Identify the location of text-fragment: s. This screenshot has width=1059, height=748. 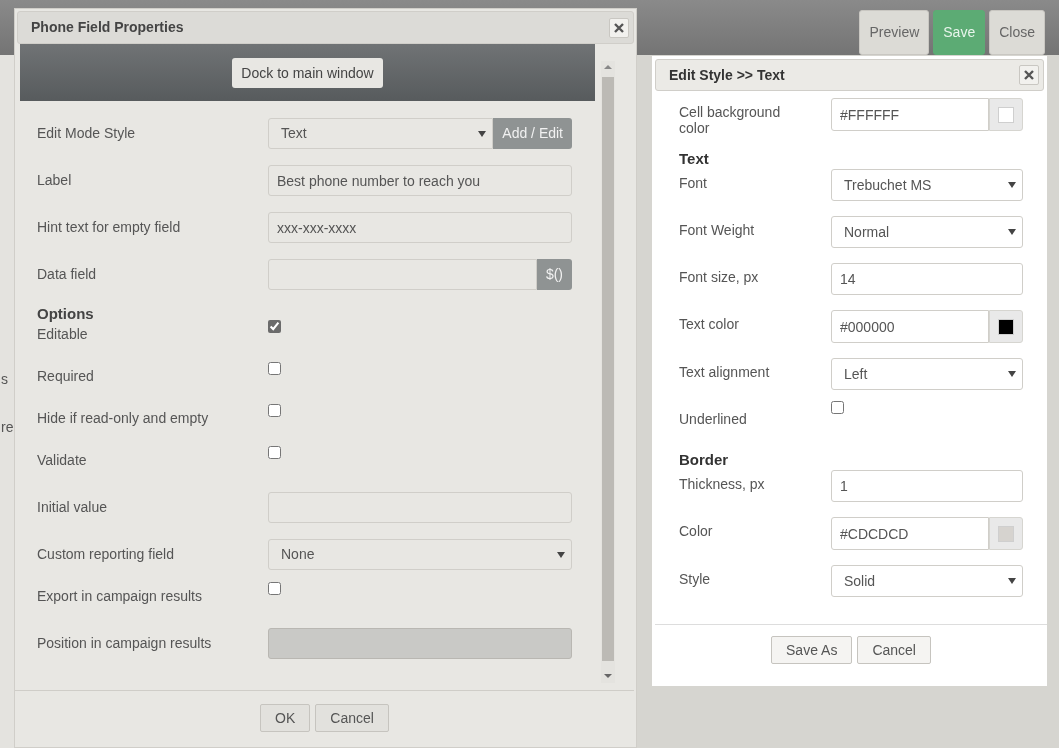
(4, 379).